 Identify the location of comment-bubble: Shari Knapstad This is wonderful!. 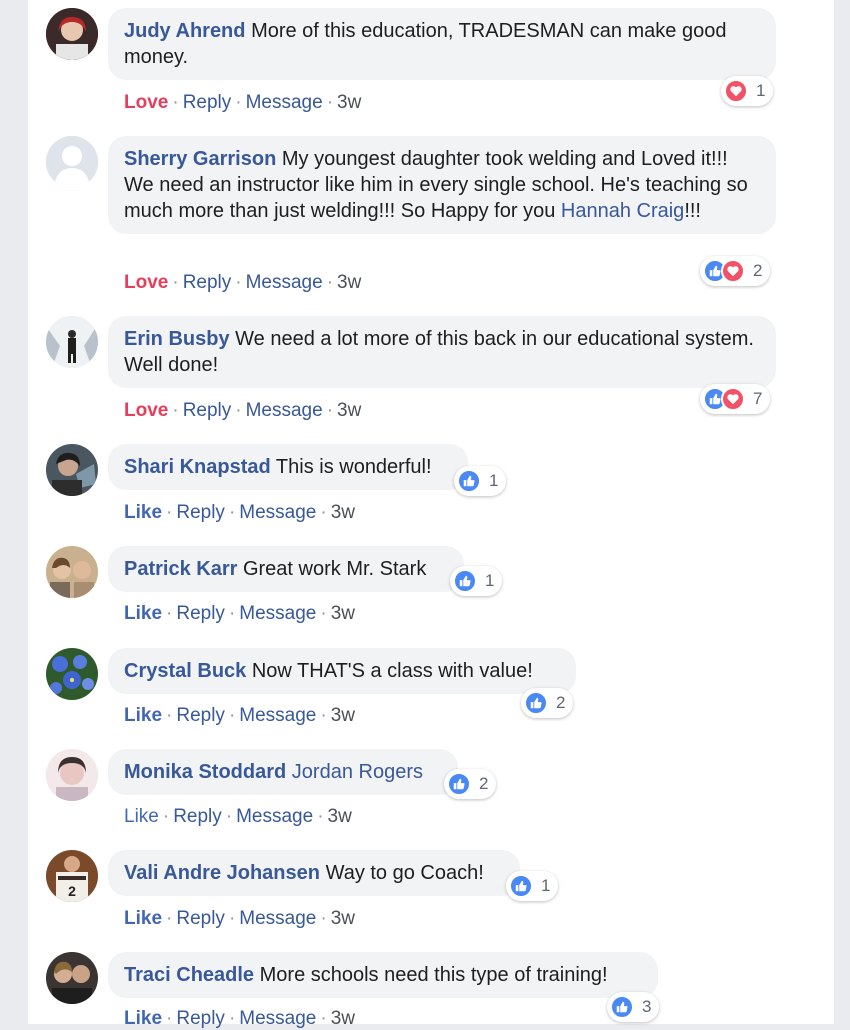
(288, 467).